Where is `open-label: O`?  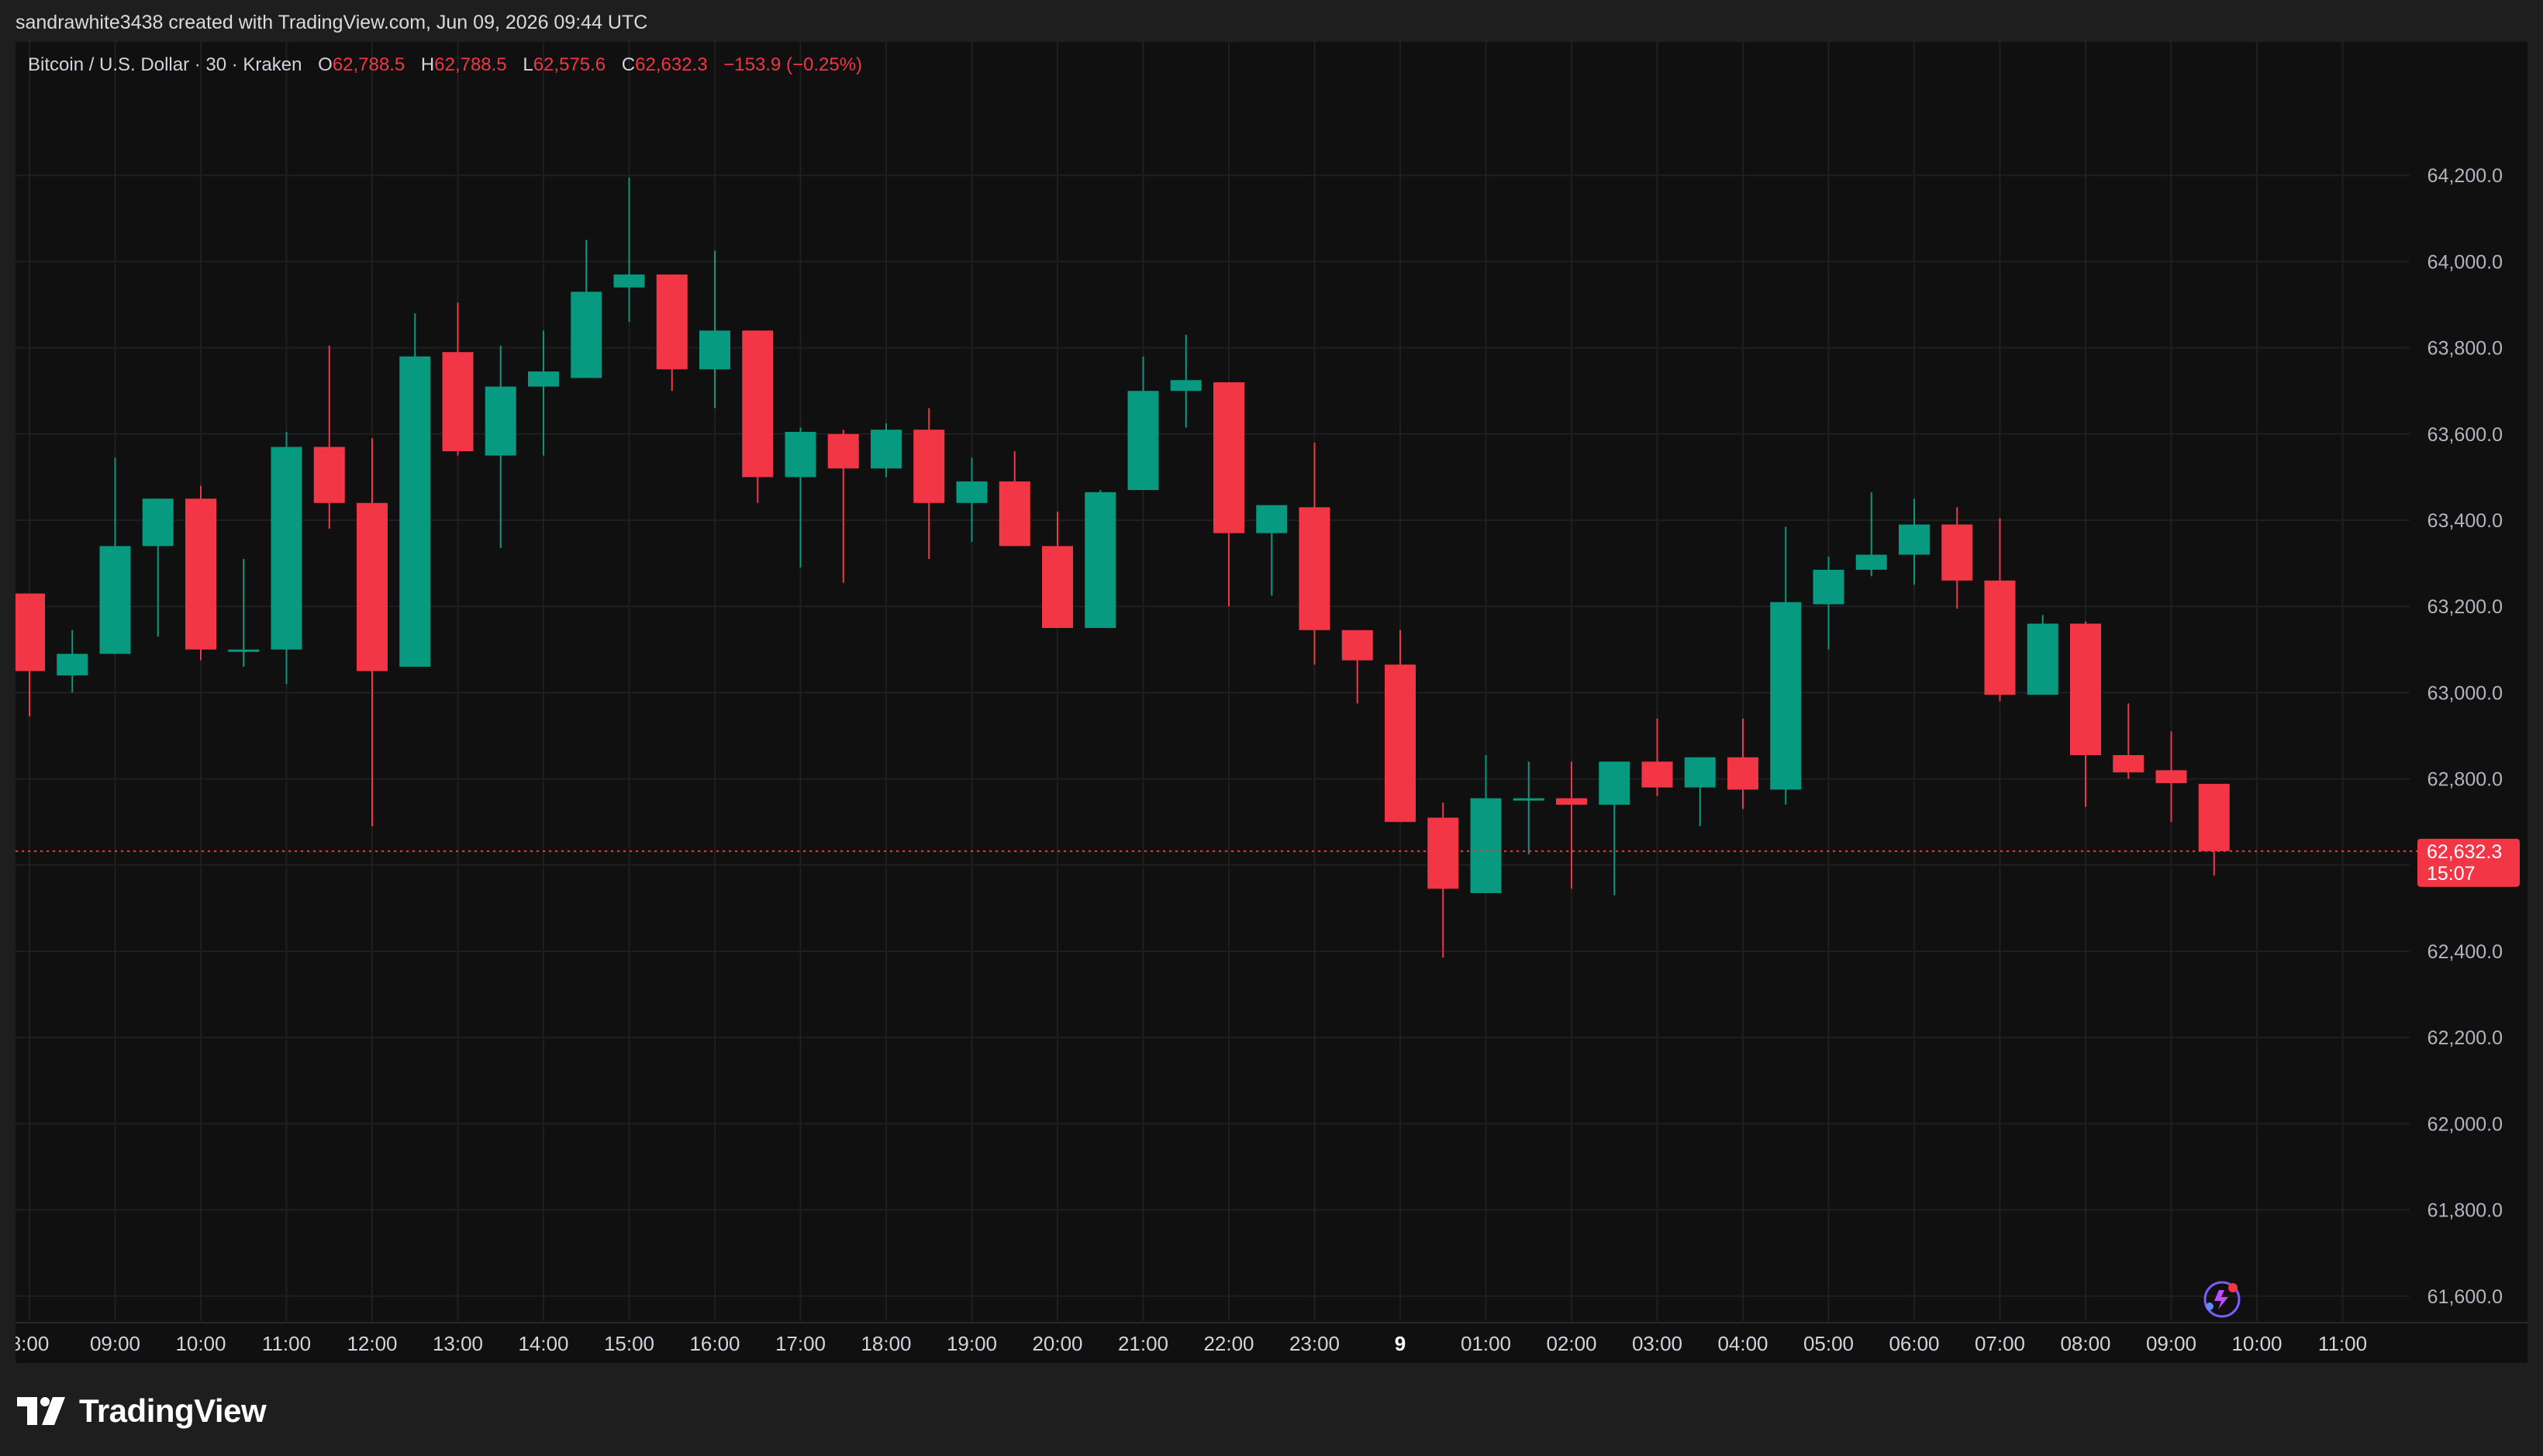
open-label: O is located at coordinates (325, 64).